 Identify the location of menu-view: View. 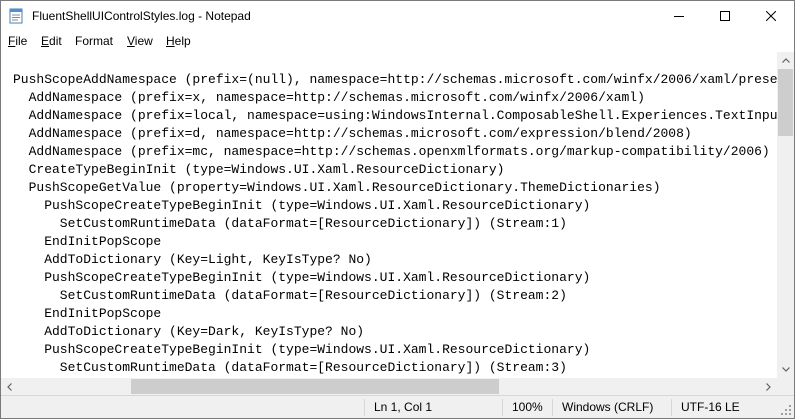
(140, 41).